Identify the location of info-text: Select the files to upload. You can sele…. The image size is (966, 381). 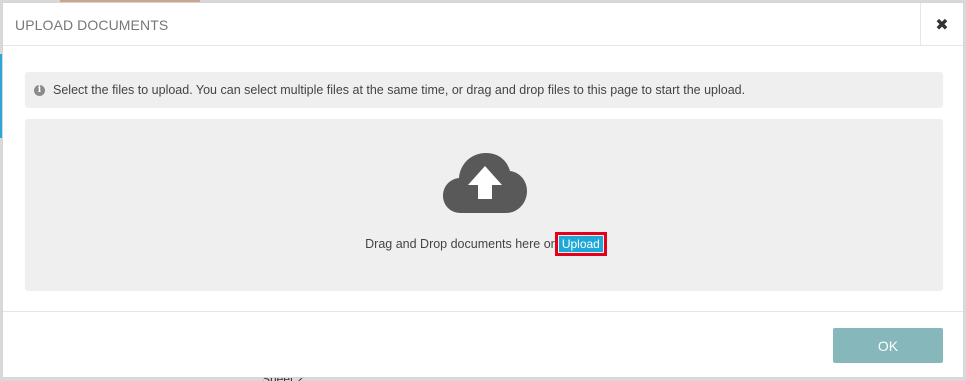
(399, 90).